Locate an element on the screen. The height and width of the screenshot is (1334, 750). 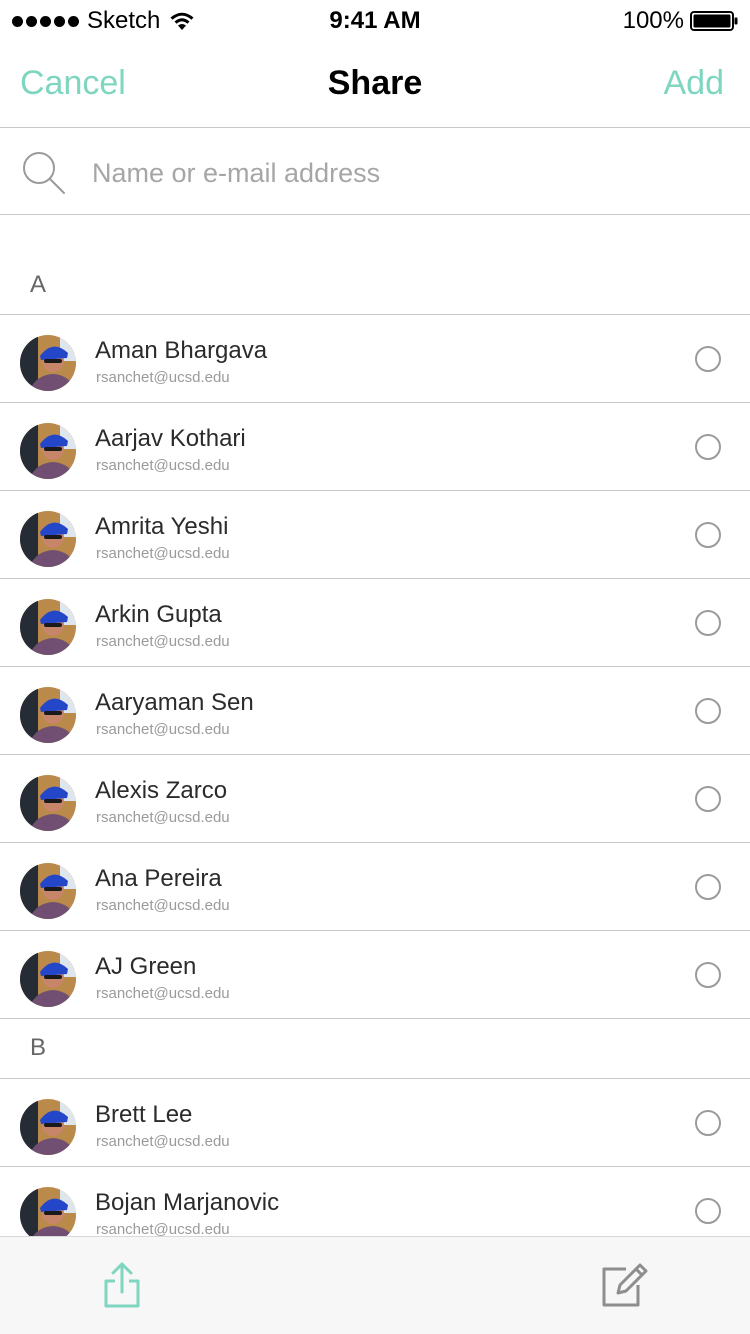
search-icon is located at coordinates (44, 173).